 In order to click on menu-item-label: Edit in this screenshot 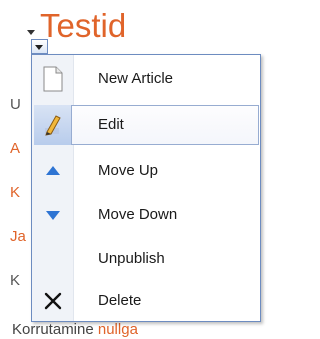, I will do `click(111, 124)`.